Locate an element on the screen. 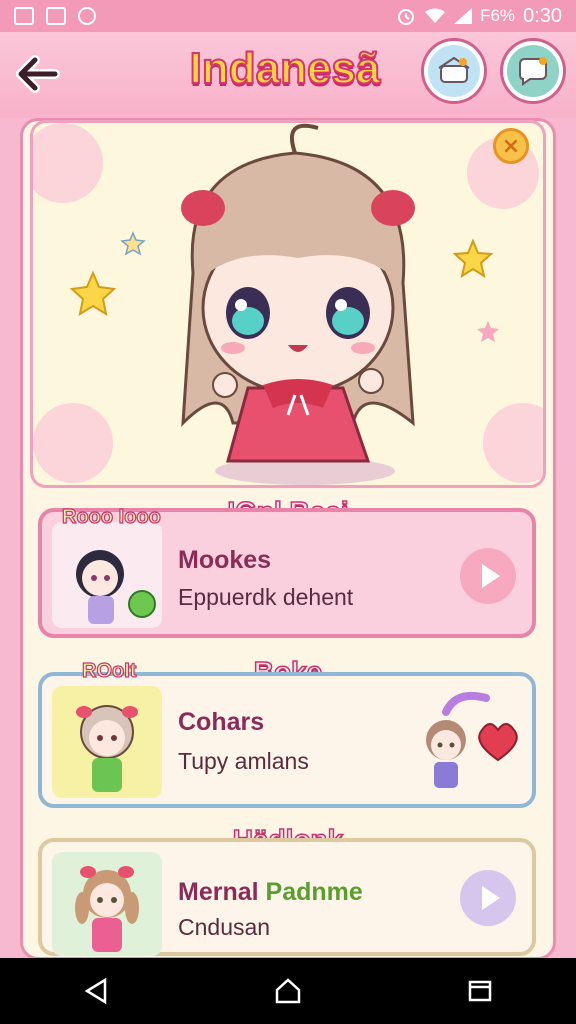  system-nav-bar is located at coordinates (288, 991).